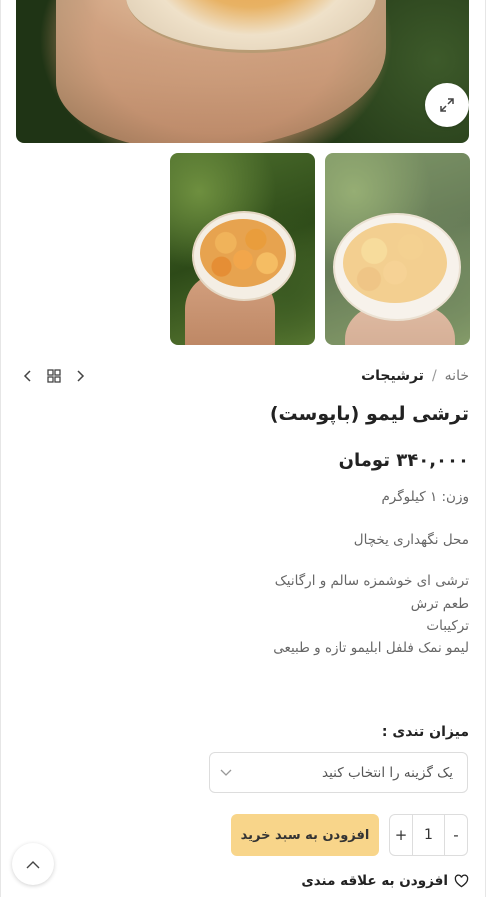 The image size is (486, 897). I want to click on product-main-image, so click(242, 71).